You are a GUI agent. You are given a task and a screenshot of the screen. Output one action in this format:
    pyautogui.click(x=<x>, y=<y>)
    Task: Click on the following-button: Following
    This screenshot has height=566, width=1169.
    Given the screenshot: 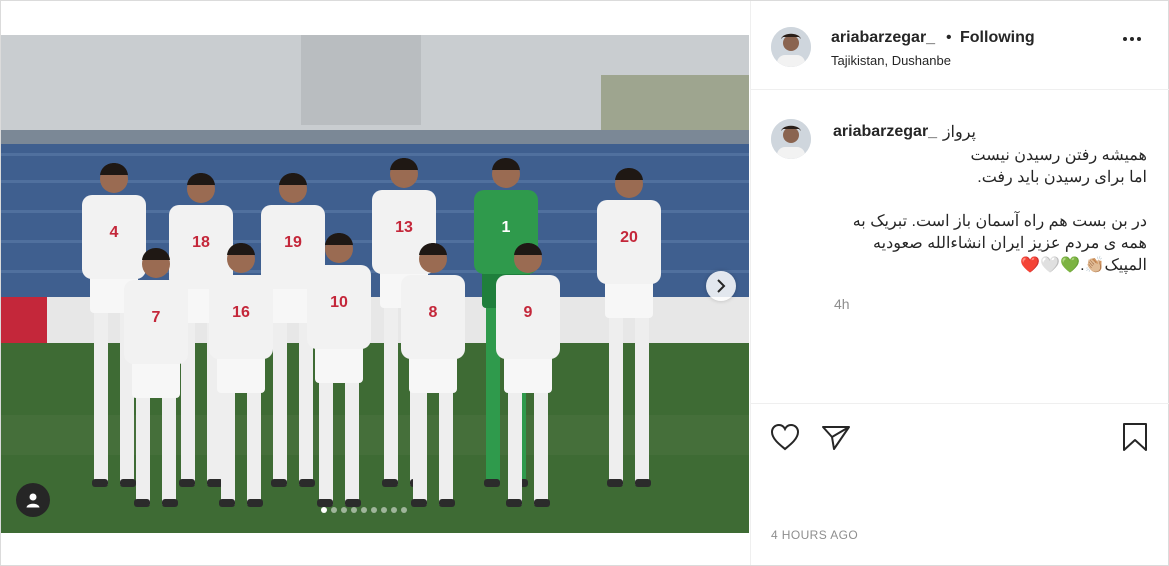 What is the action you would take?
    pyautogui.click(x=997, y=38)
    